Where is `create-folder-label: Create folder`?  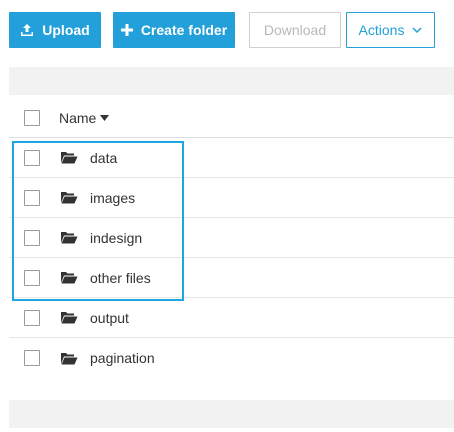
create-folder-label: Create folder is located at coordinates (184, 30).